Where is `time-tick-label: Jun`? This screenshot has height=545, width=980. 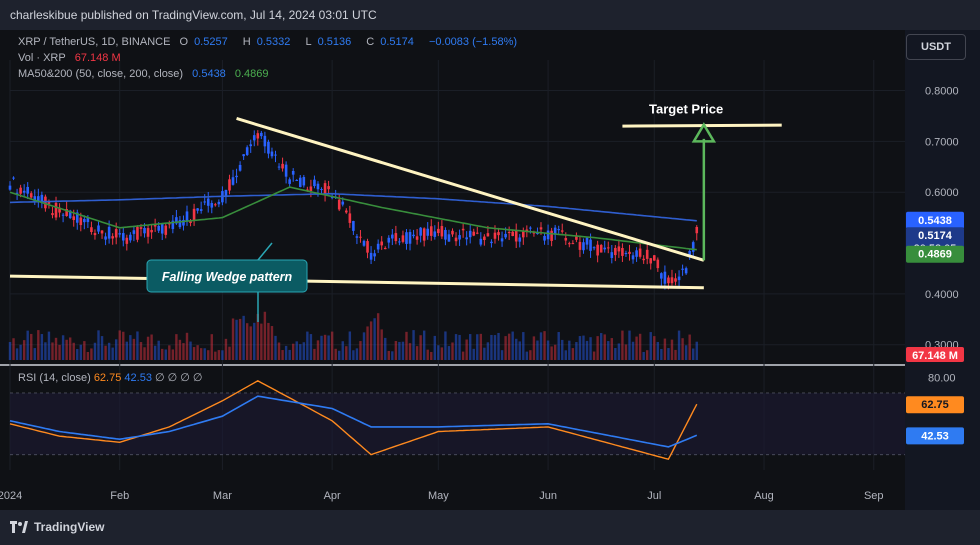 time-tick-label: Jun is located at coordinates (548, 496).